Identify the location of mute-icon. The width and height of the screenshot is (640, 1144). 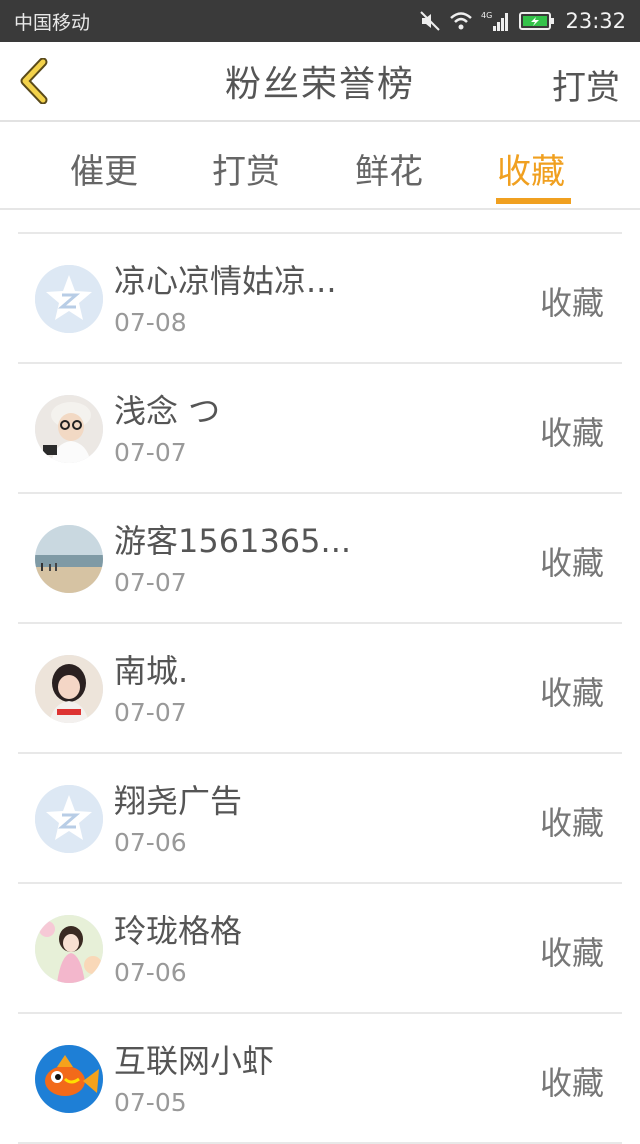
(430, 21).